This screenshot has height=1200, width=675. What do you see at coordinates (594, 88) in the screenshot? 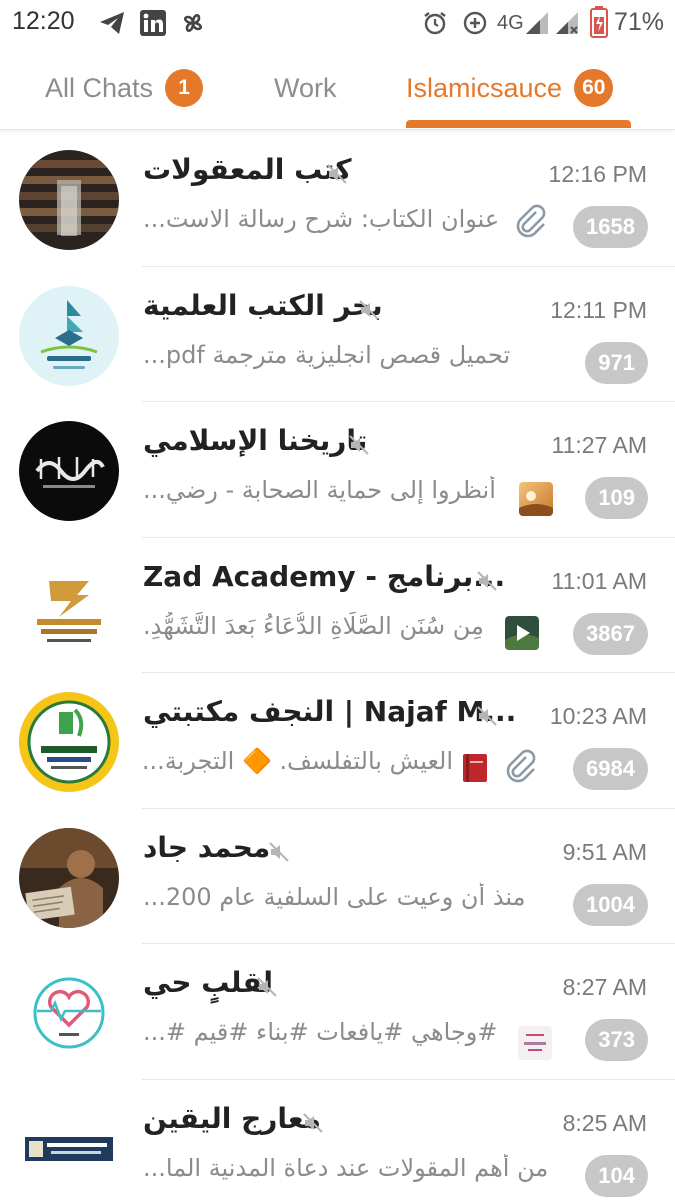
I see `tab-badge: 60` at bounding box center [594, 88].